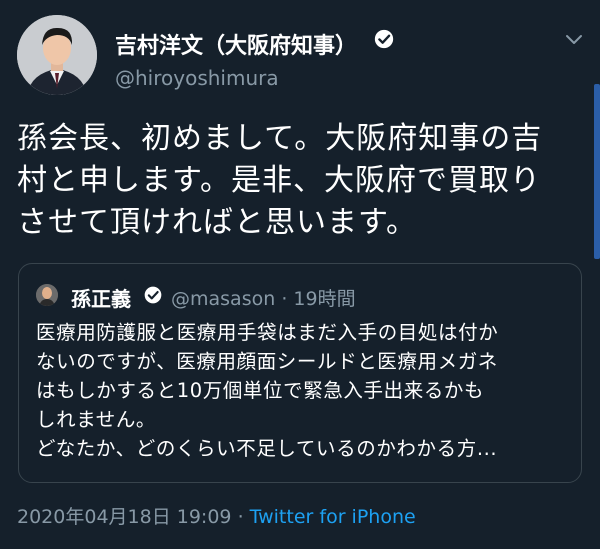 Image resolution: width=600 pixels, height=549 pixels. Describe the element at coordinates (124, 517) in the screenshot. I see `tweet-timestamp: 2020年04月18日 19:09` at that location.